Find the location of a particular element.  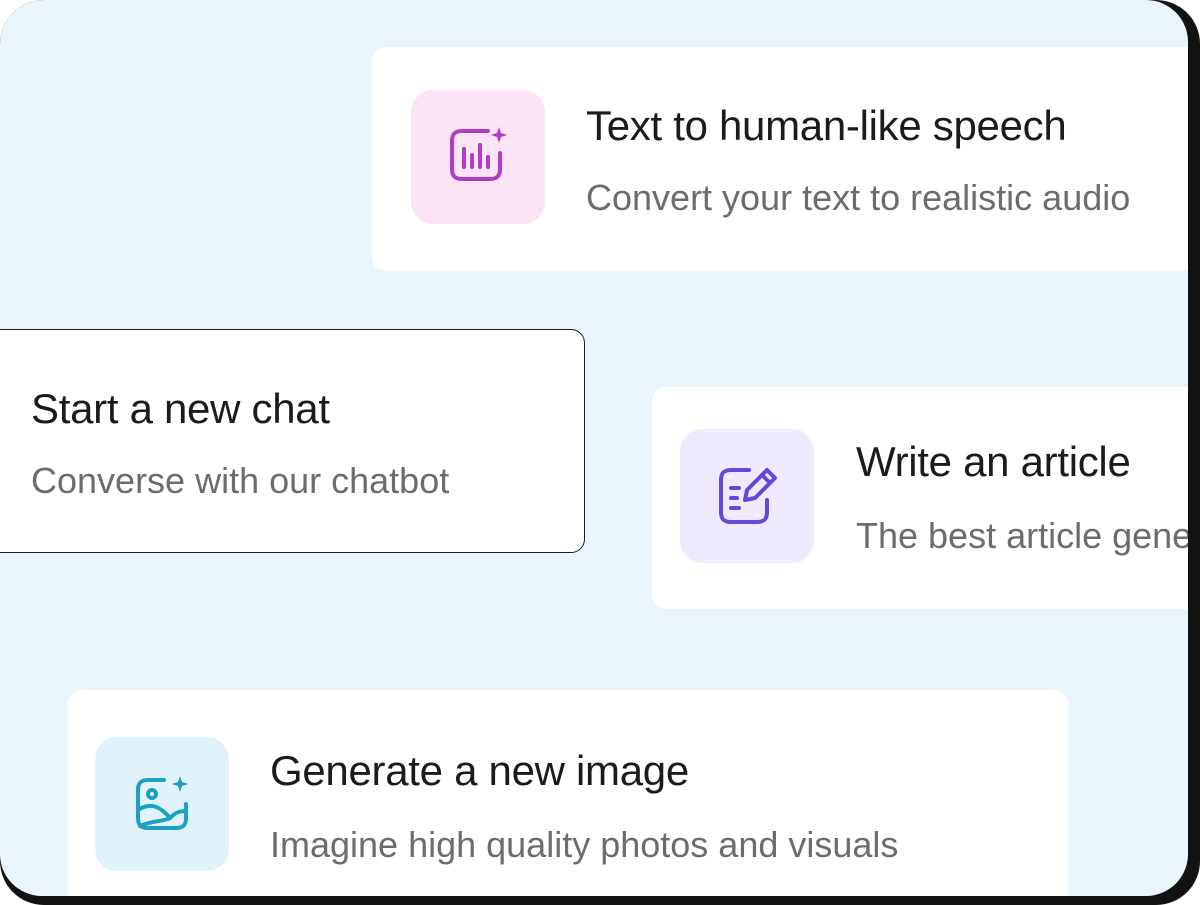

card-description: Convert your text to realistic audio is located at coordinates (858, 197).